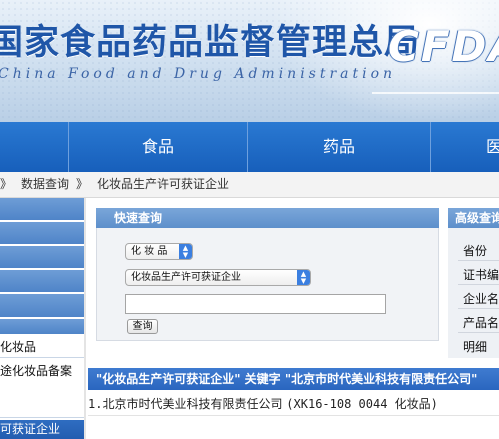 This screenshot has width=499, height=439. Describe the element at coordinates (192, 404) in the screenshot. I see `result-company-name: 北京市时代美业科技有限责任公司` at that location.